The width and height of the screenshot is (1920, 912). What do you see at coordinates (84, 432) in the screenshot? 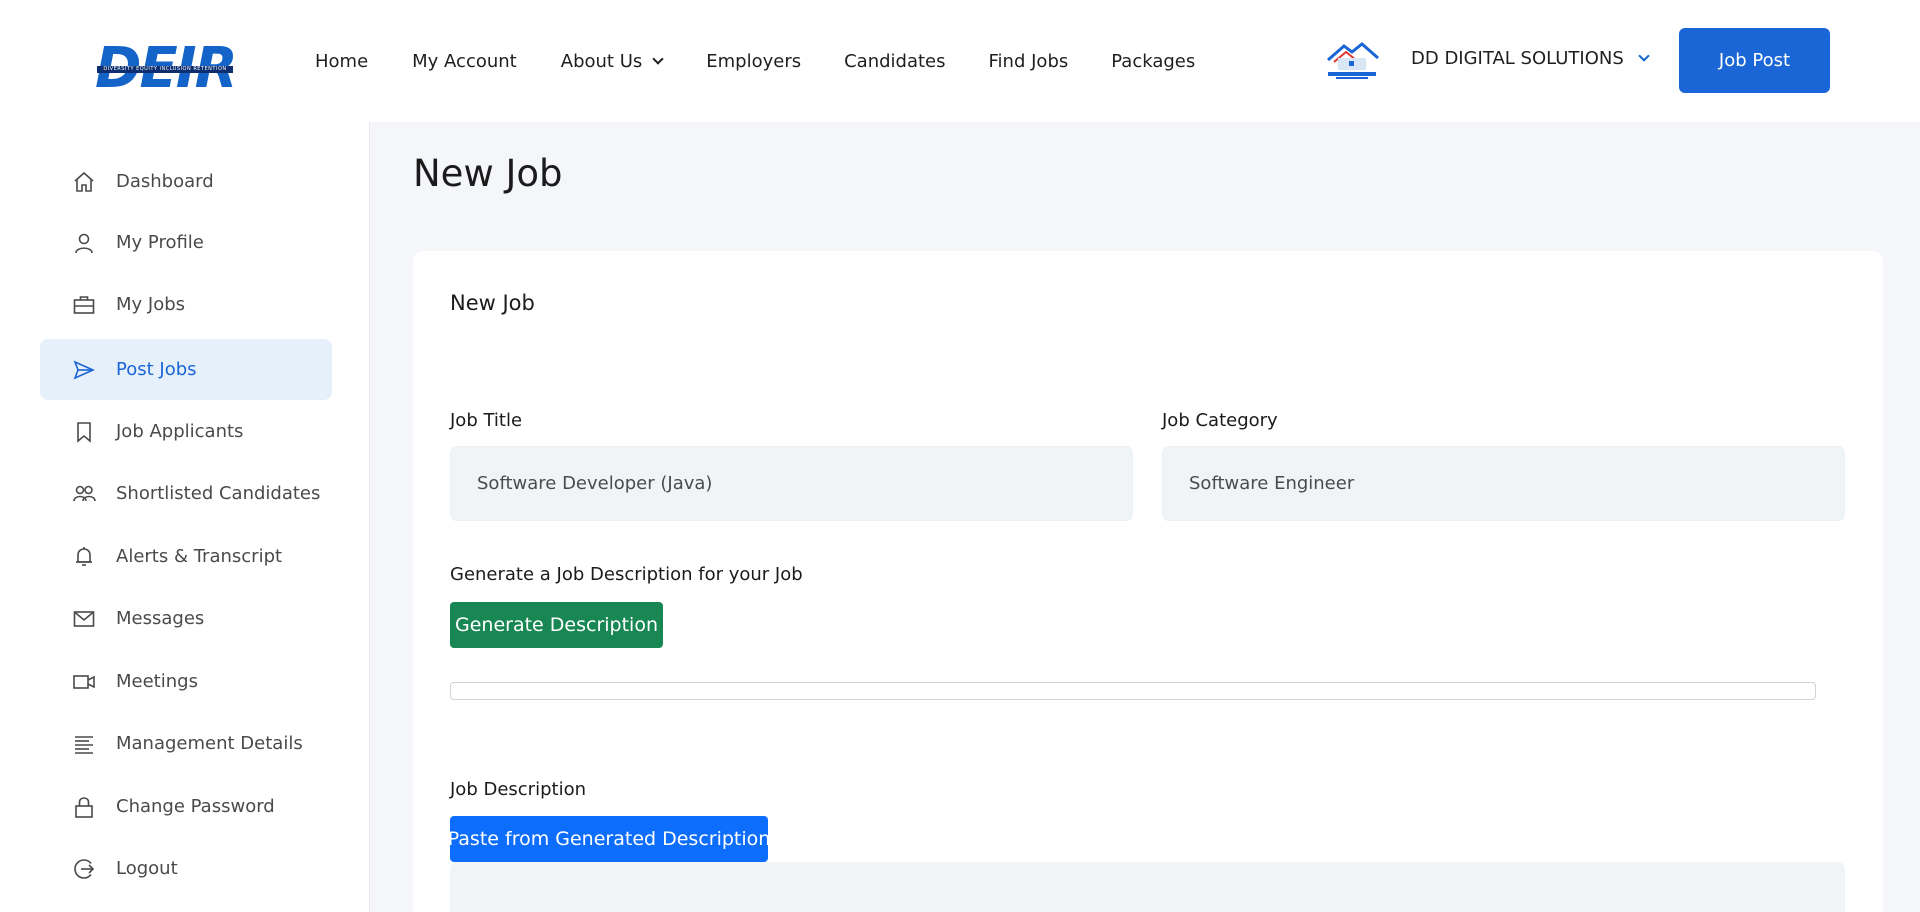
I see `bookmark-icon` at bounding box center [84, 432].